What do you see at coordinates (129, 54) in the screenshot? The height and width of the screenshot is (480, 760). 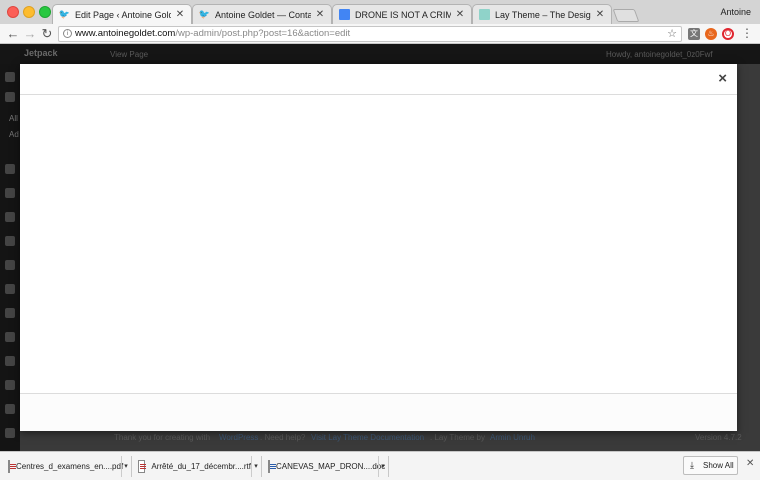 I see `adminbar-view-page: View Page` at bounding box center [129, 54].